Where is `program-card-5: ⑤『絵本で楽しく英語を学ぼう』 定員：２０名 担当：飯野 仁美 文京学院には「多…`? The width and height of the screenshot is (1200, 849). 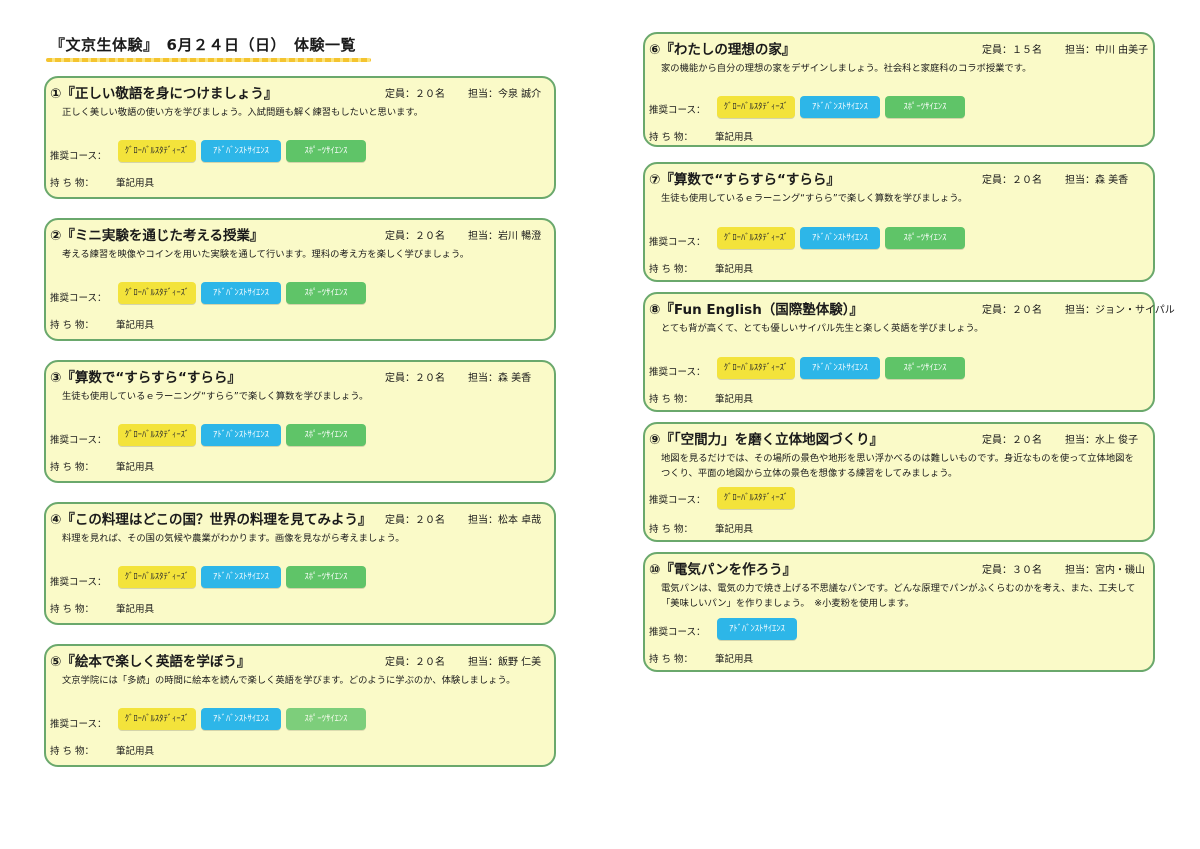
program-card-5: ⑤『絵本で楽しく英語を学ぼう』 定員：２０名 担当：飯野 仁美 文京学院には「多… is located at coordinates (300, 705).